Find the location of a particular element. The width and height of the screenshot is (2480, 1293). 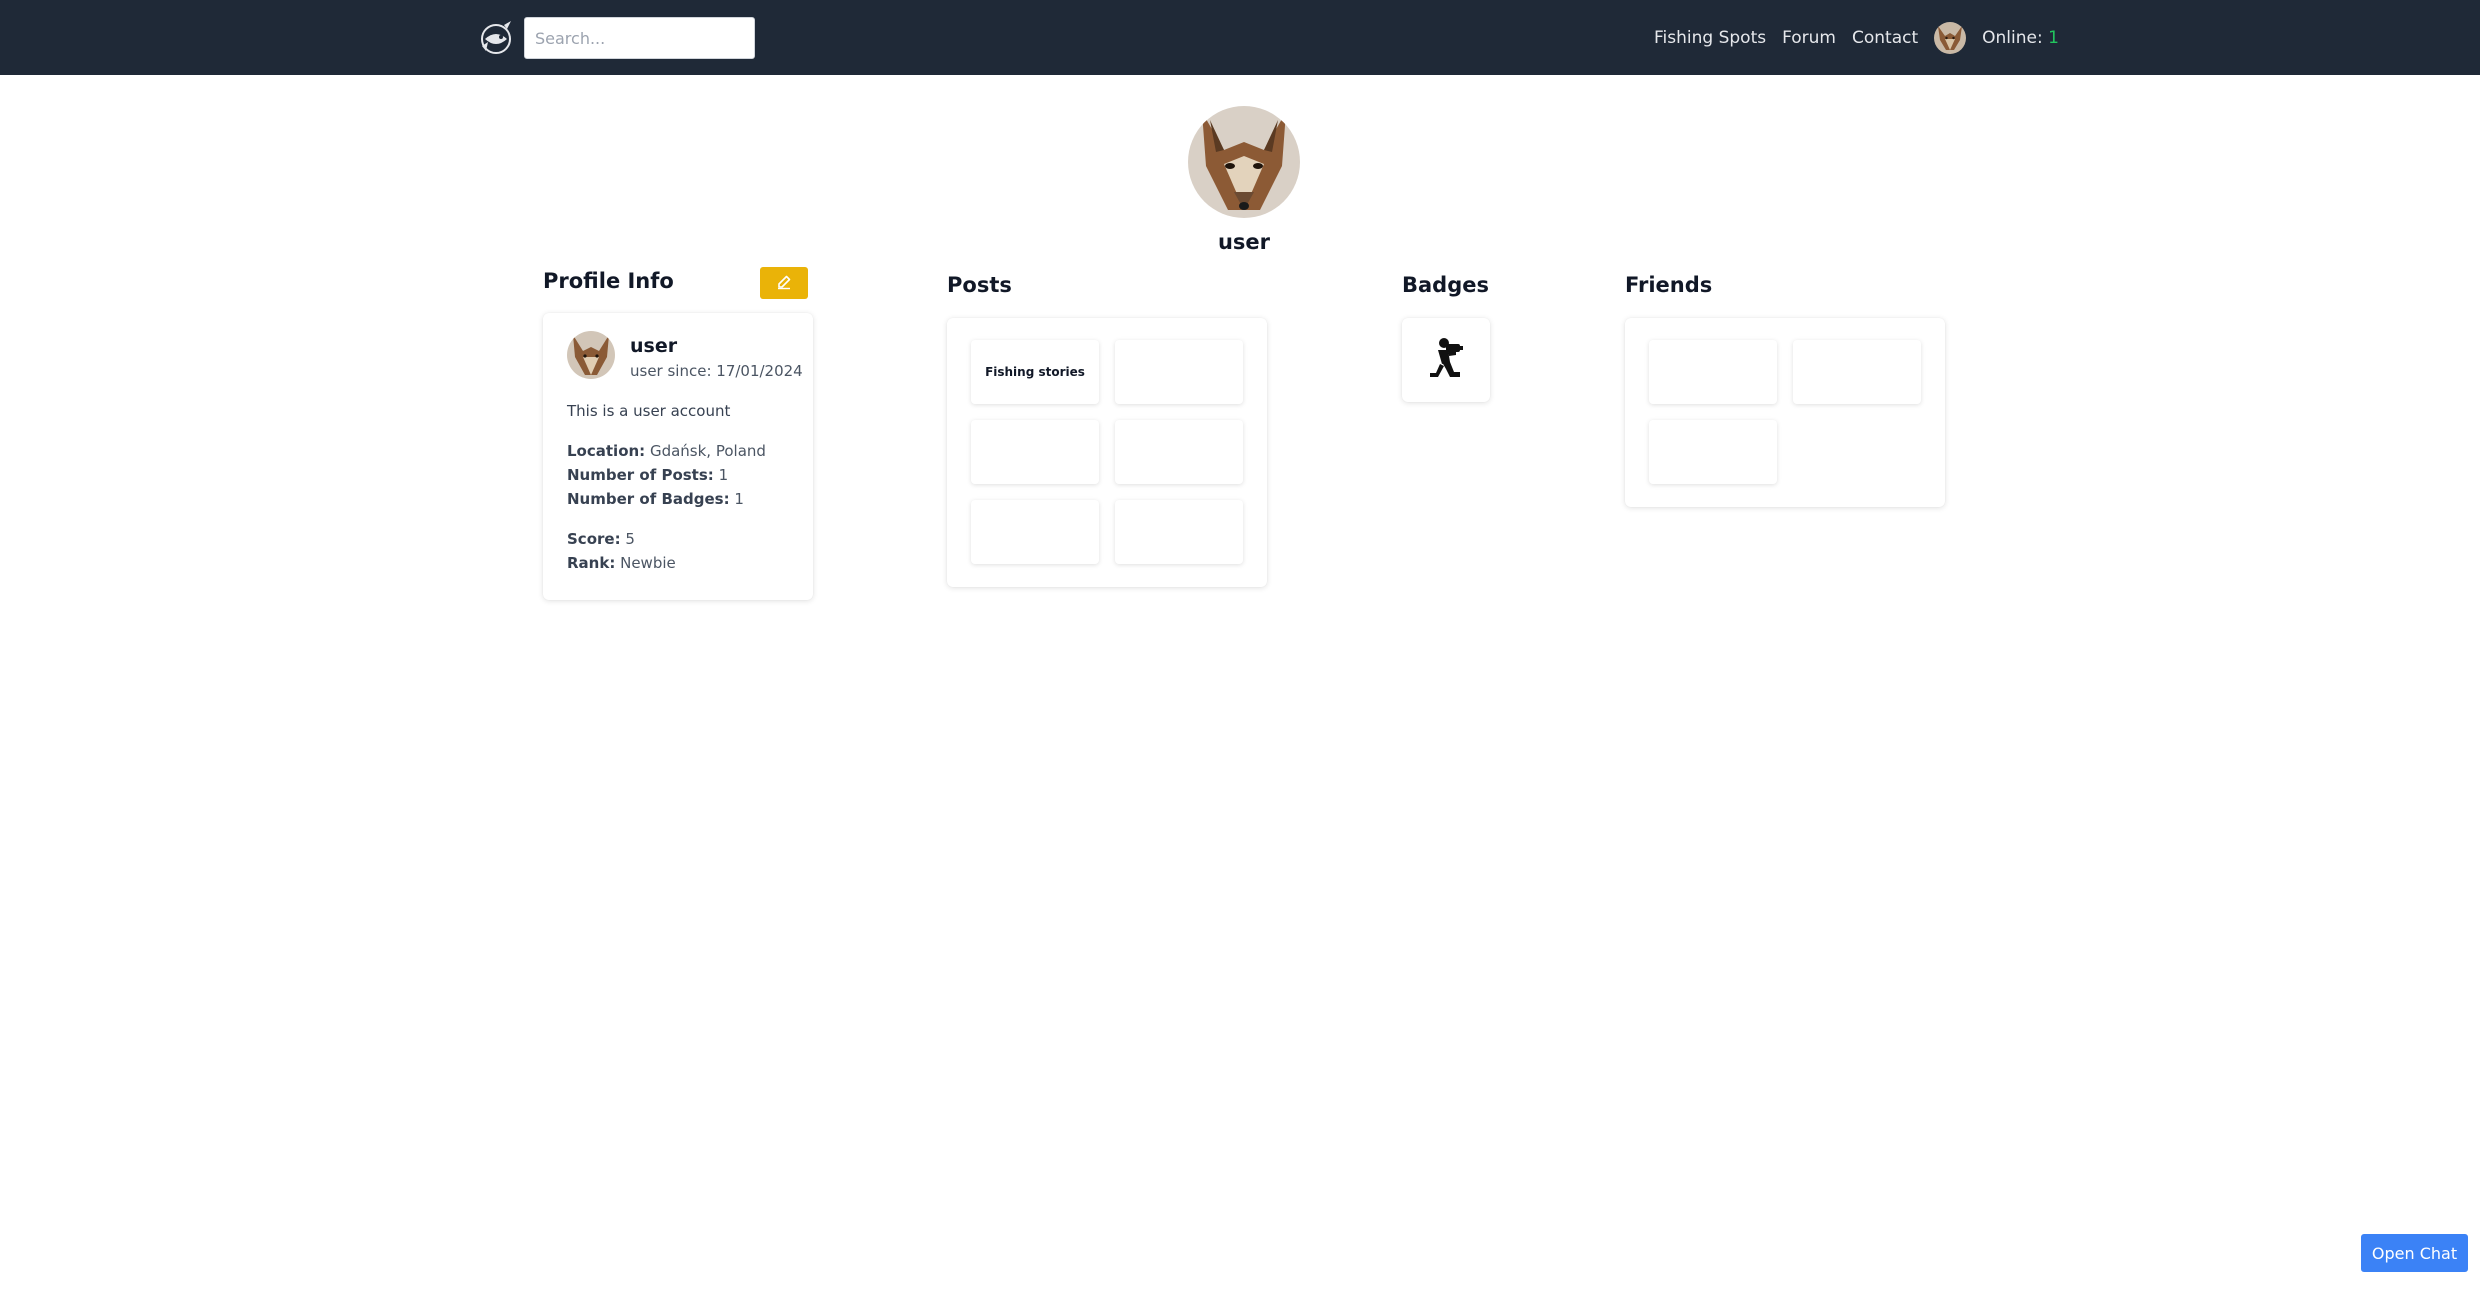

nav-link-fishing-spots: Fishing Spots is located at coordinates (1710, 38).